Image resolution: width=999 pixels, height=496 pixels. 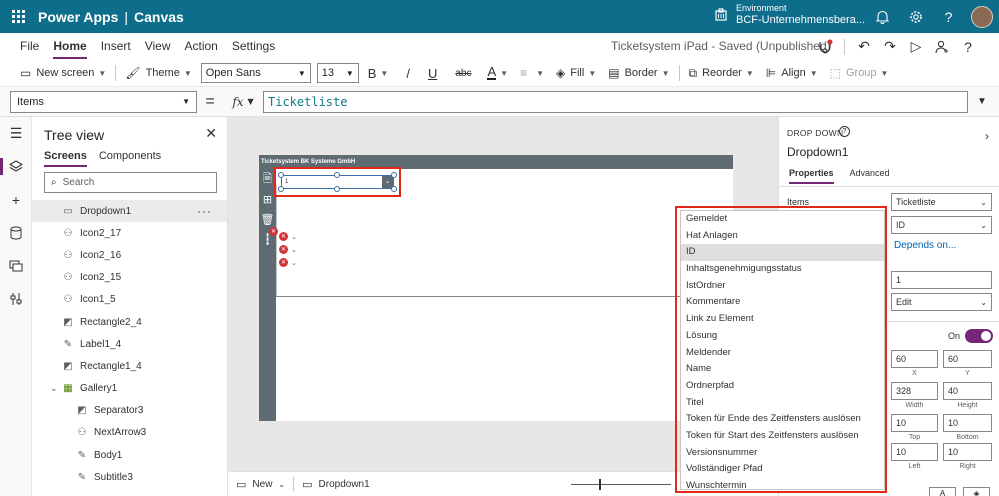 What do you see at coordinates (129, 411) in the screenshot?
I see `tree-item: ◩ Separator3` at bounding box center [129, 411].